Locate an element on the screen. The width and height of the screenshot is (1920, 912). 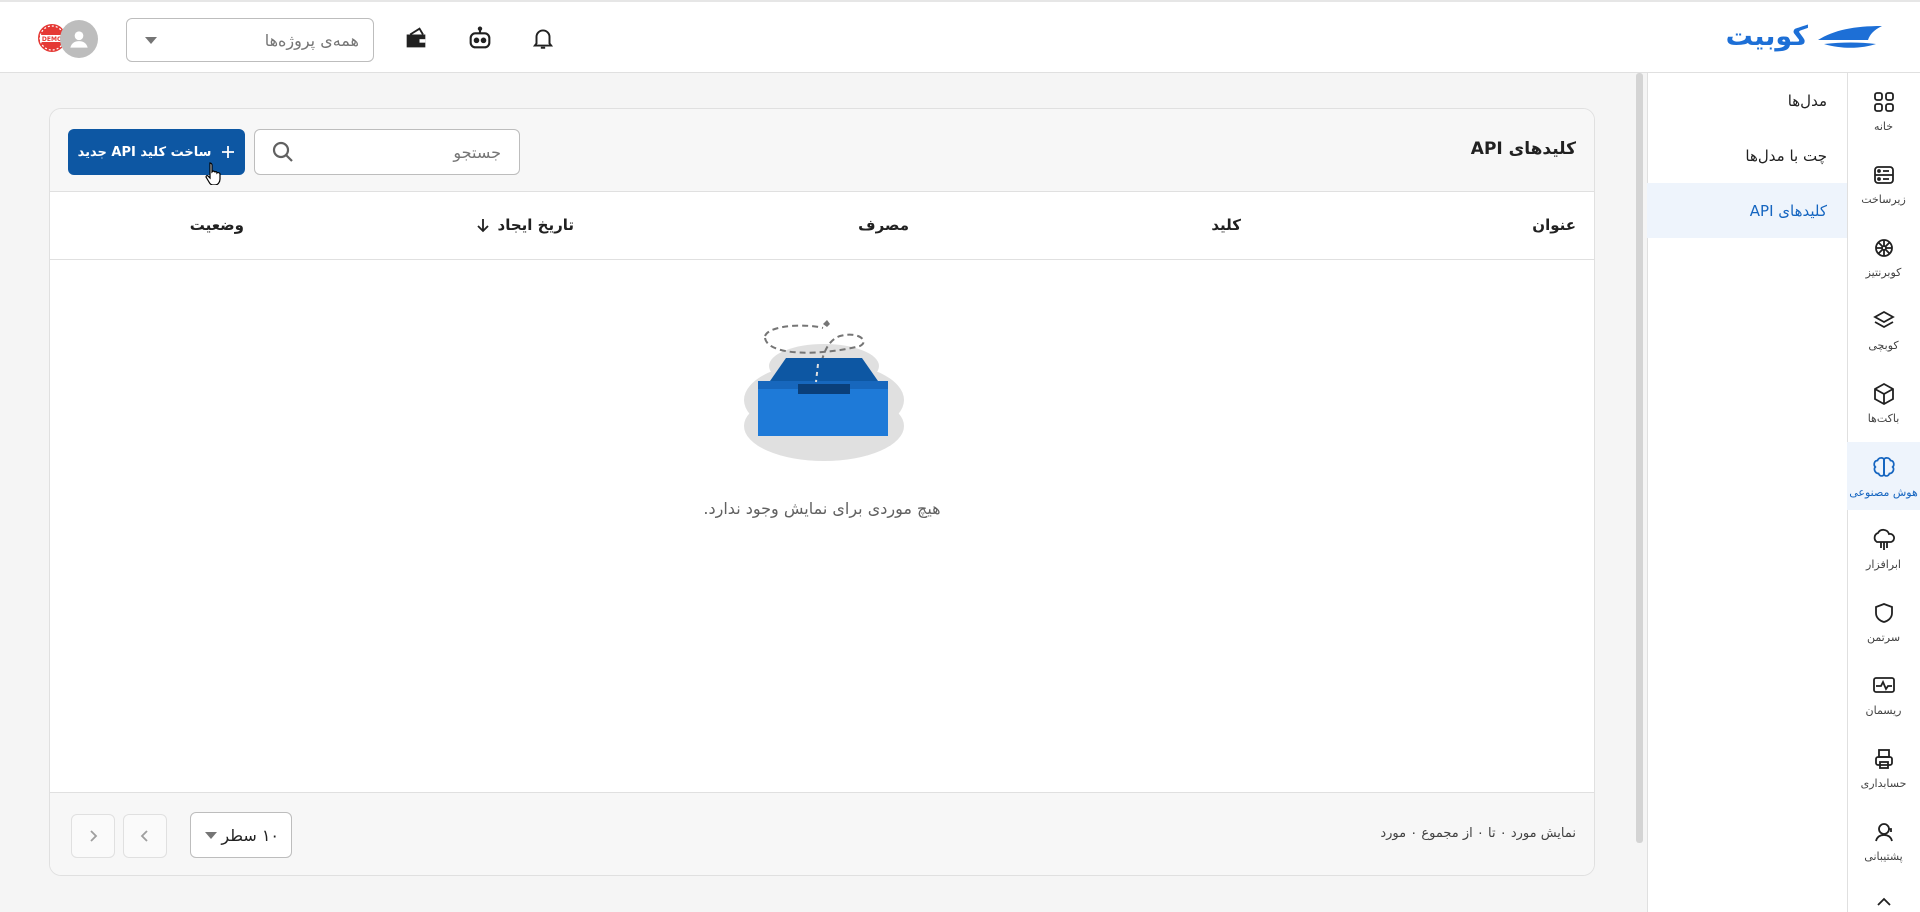
pagination-info: نمایش مورد ۰ تا ۰ از مجموع ۰ مورد is located at coordinates (1478, 833).